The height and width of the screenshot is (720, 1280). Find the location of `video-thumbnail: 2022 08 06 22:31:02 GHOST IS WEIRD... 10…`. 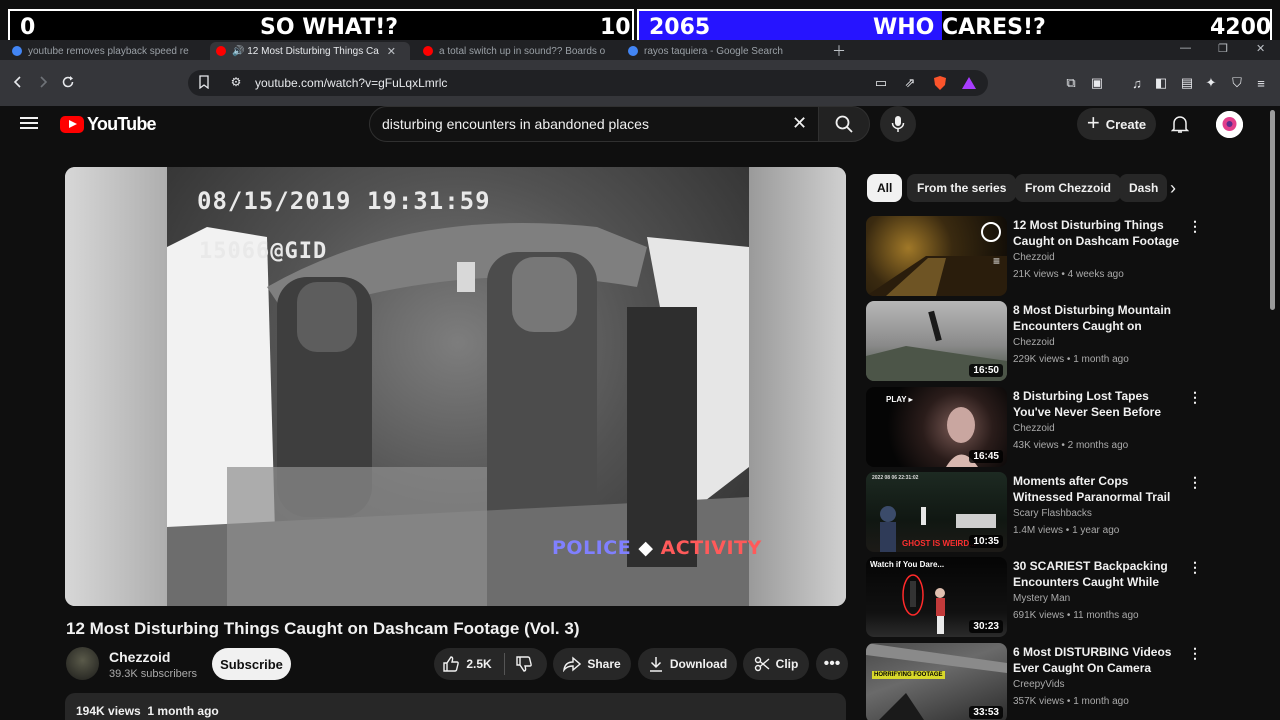

video-thumbnail: 2022 08 06 22:31:02 GHOST IS WEIRD... 10… is located at coordinates (936, 512).